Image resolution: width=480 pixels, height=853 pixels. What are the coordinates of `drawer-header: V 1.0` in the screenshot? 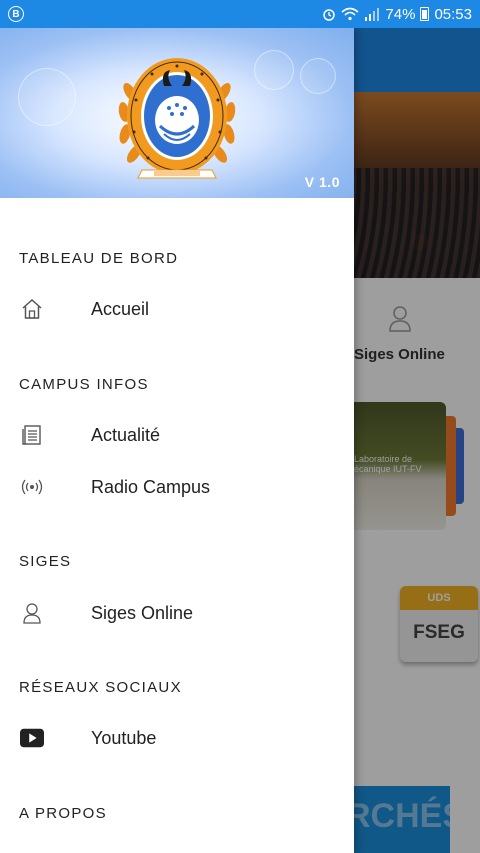 It's located at (177, 113).